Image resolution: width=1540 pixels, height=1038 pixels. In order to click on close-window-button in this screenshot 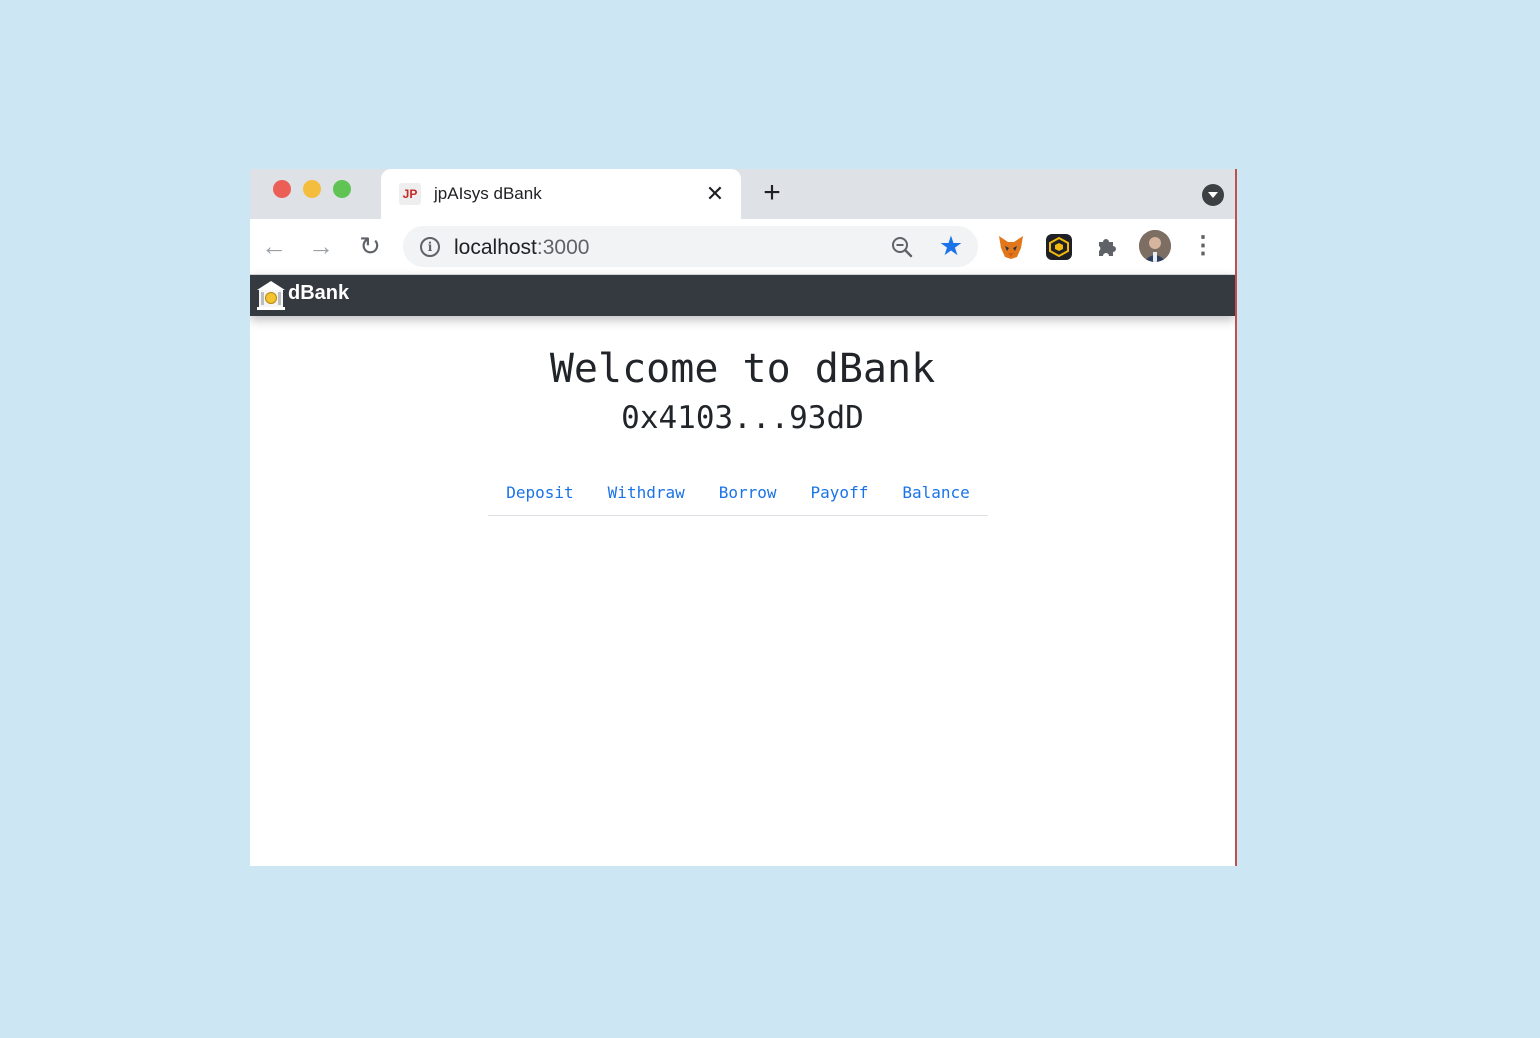, I will do `click(282, 189)`.